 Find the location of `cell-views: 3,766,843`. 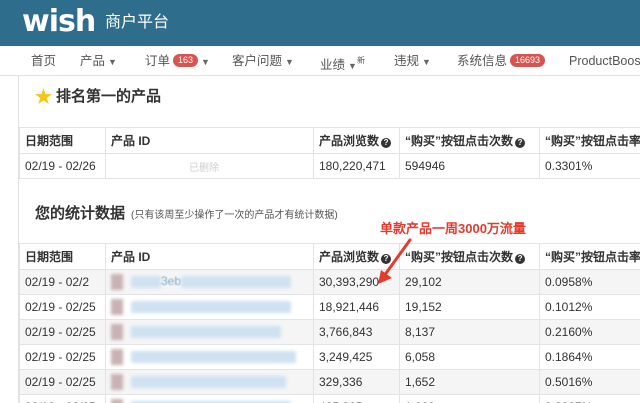

cell-views: 3,766,843 is located at coordinates (356, 332).